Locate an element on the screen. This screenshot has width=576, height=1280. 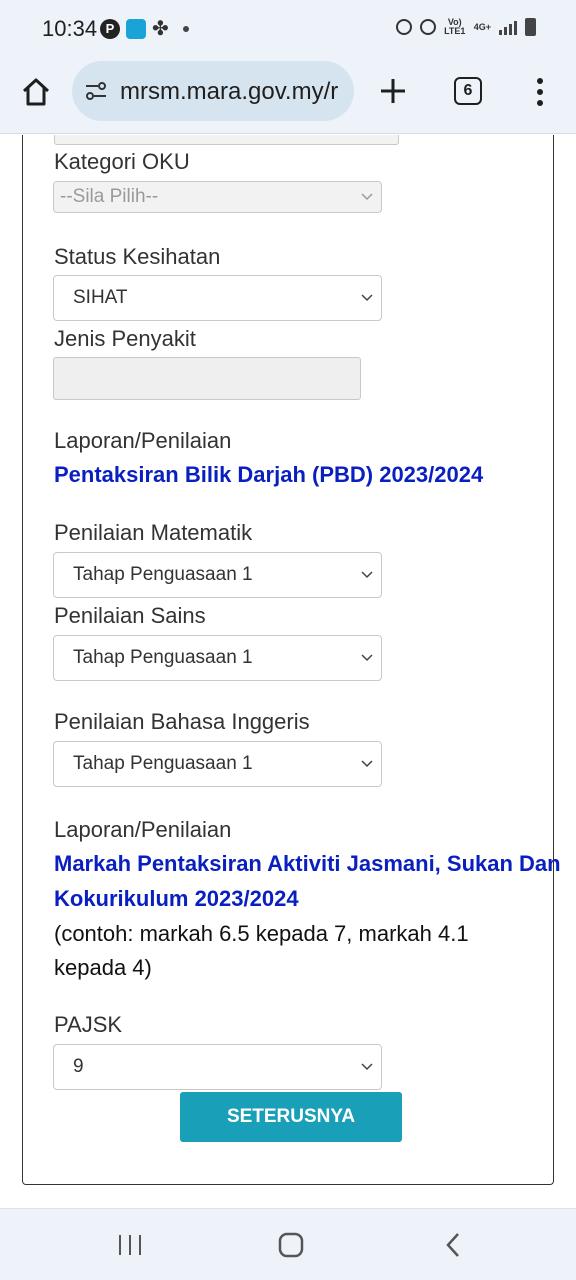
penilaian-sains-select: Tahap Penguasaan 1 is located at coordinates (217, 658).